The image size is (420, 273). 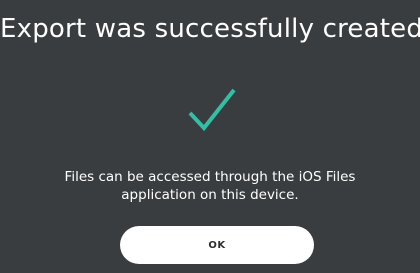 I want to click on message-line-2: application on this device., so click(x=210, y=195).